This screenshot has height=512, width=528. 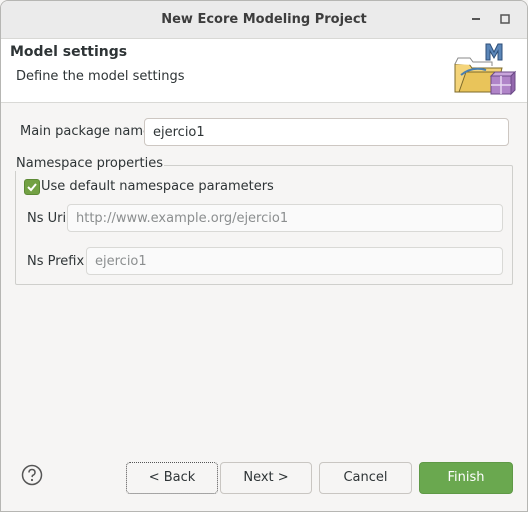 What do you see at coordinates (86, 131) in the screenshot?
I see `main-package-label: Main package name` at bounding box center [86, 131].